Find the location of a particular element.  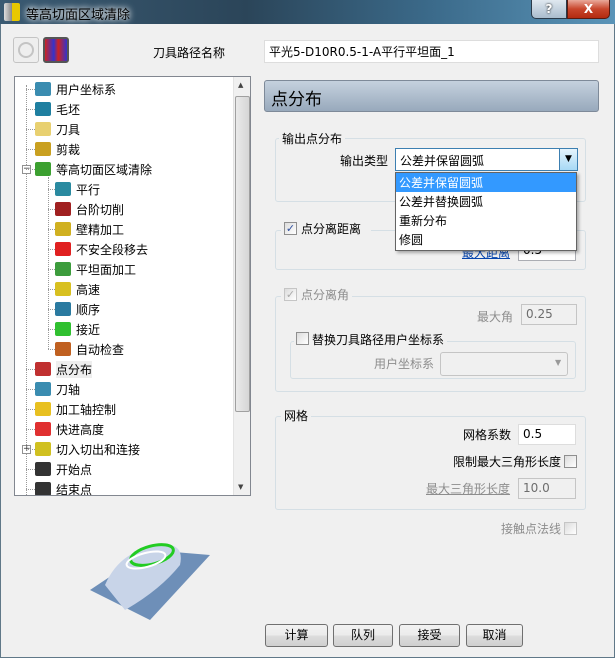

tree-item: 高速 is located at coordinates (77, 289).